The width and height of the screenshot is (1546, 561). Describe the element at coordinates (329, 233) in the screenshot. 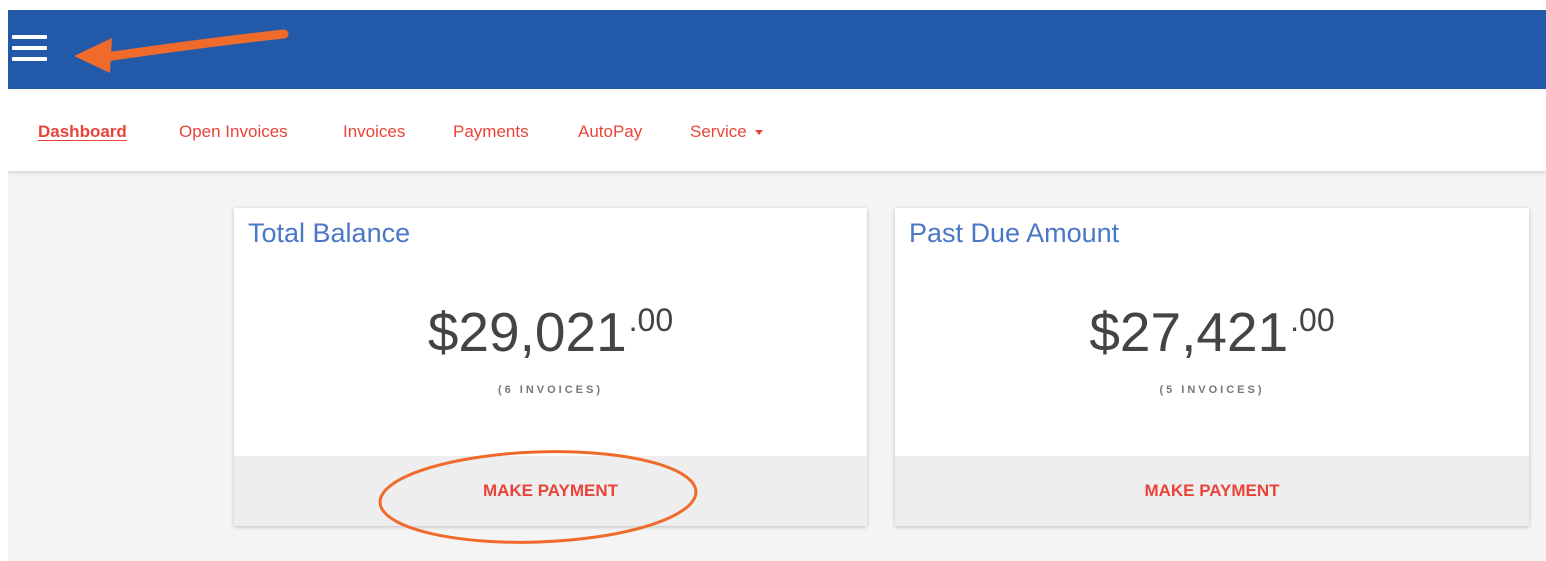

I see `card-title: Total Balance` at that location.